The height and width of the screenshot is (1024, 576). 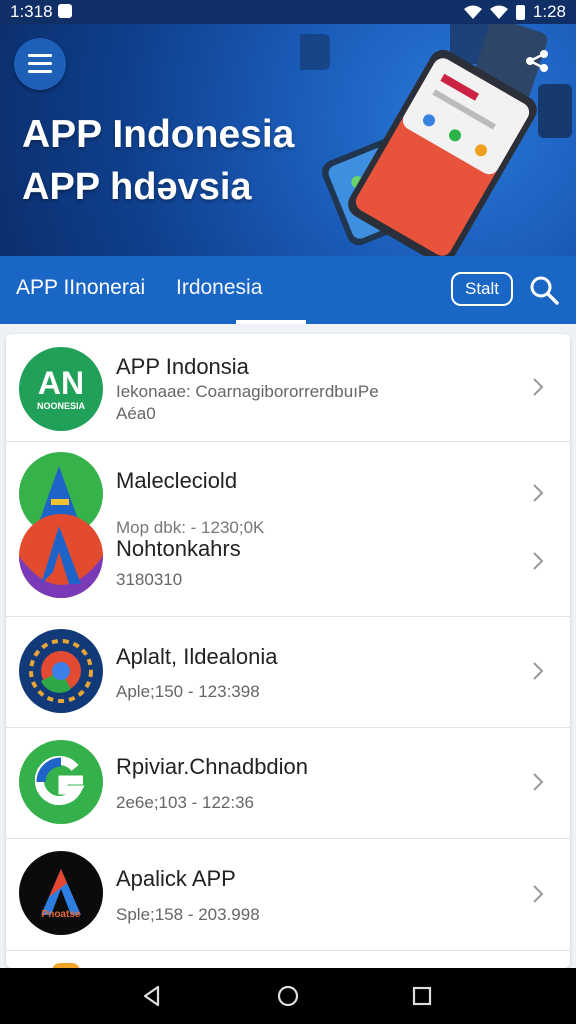 I want to click on icon-logo-subtext: NOONESIA, so click(x=60, y=406).